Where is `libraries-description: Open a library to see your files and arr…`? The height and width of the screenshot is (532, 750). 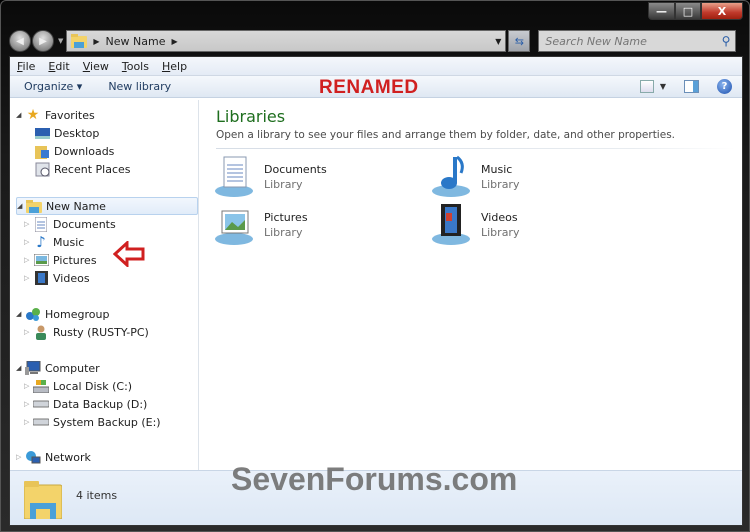 libraries-description: Open a library to see your files and arr… is located at coordinates (445, 135).